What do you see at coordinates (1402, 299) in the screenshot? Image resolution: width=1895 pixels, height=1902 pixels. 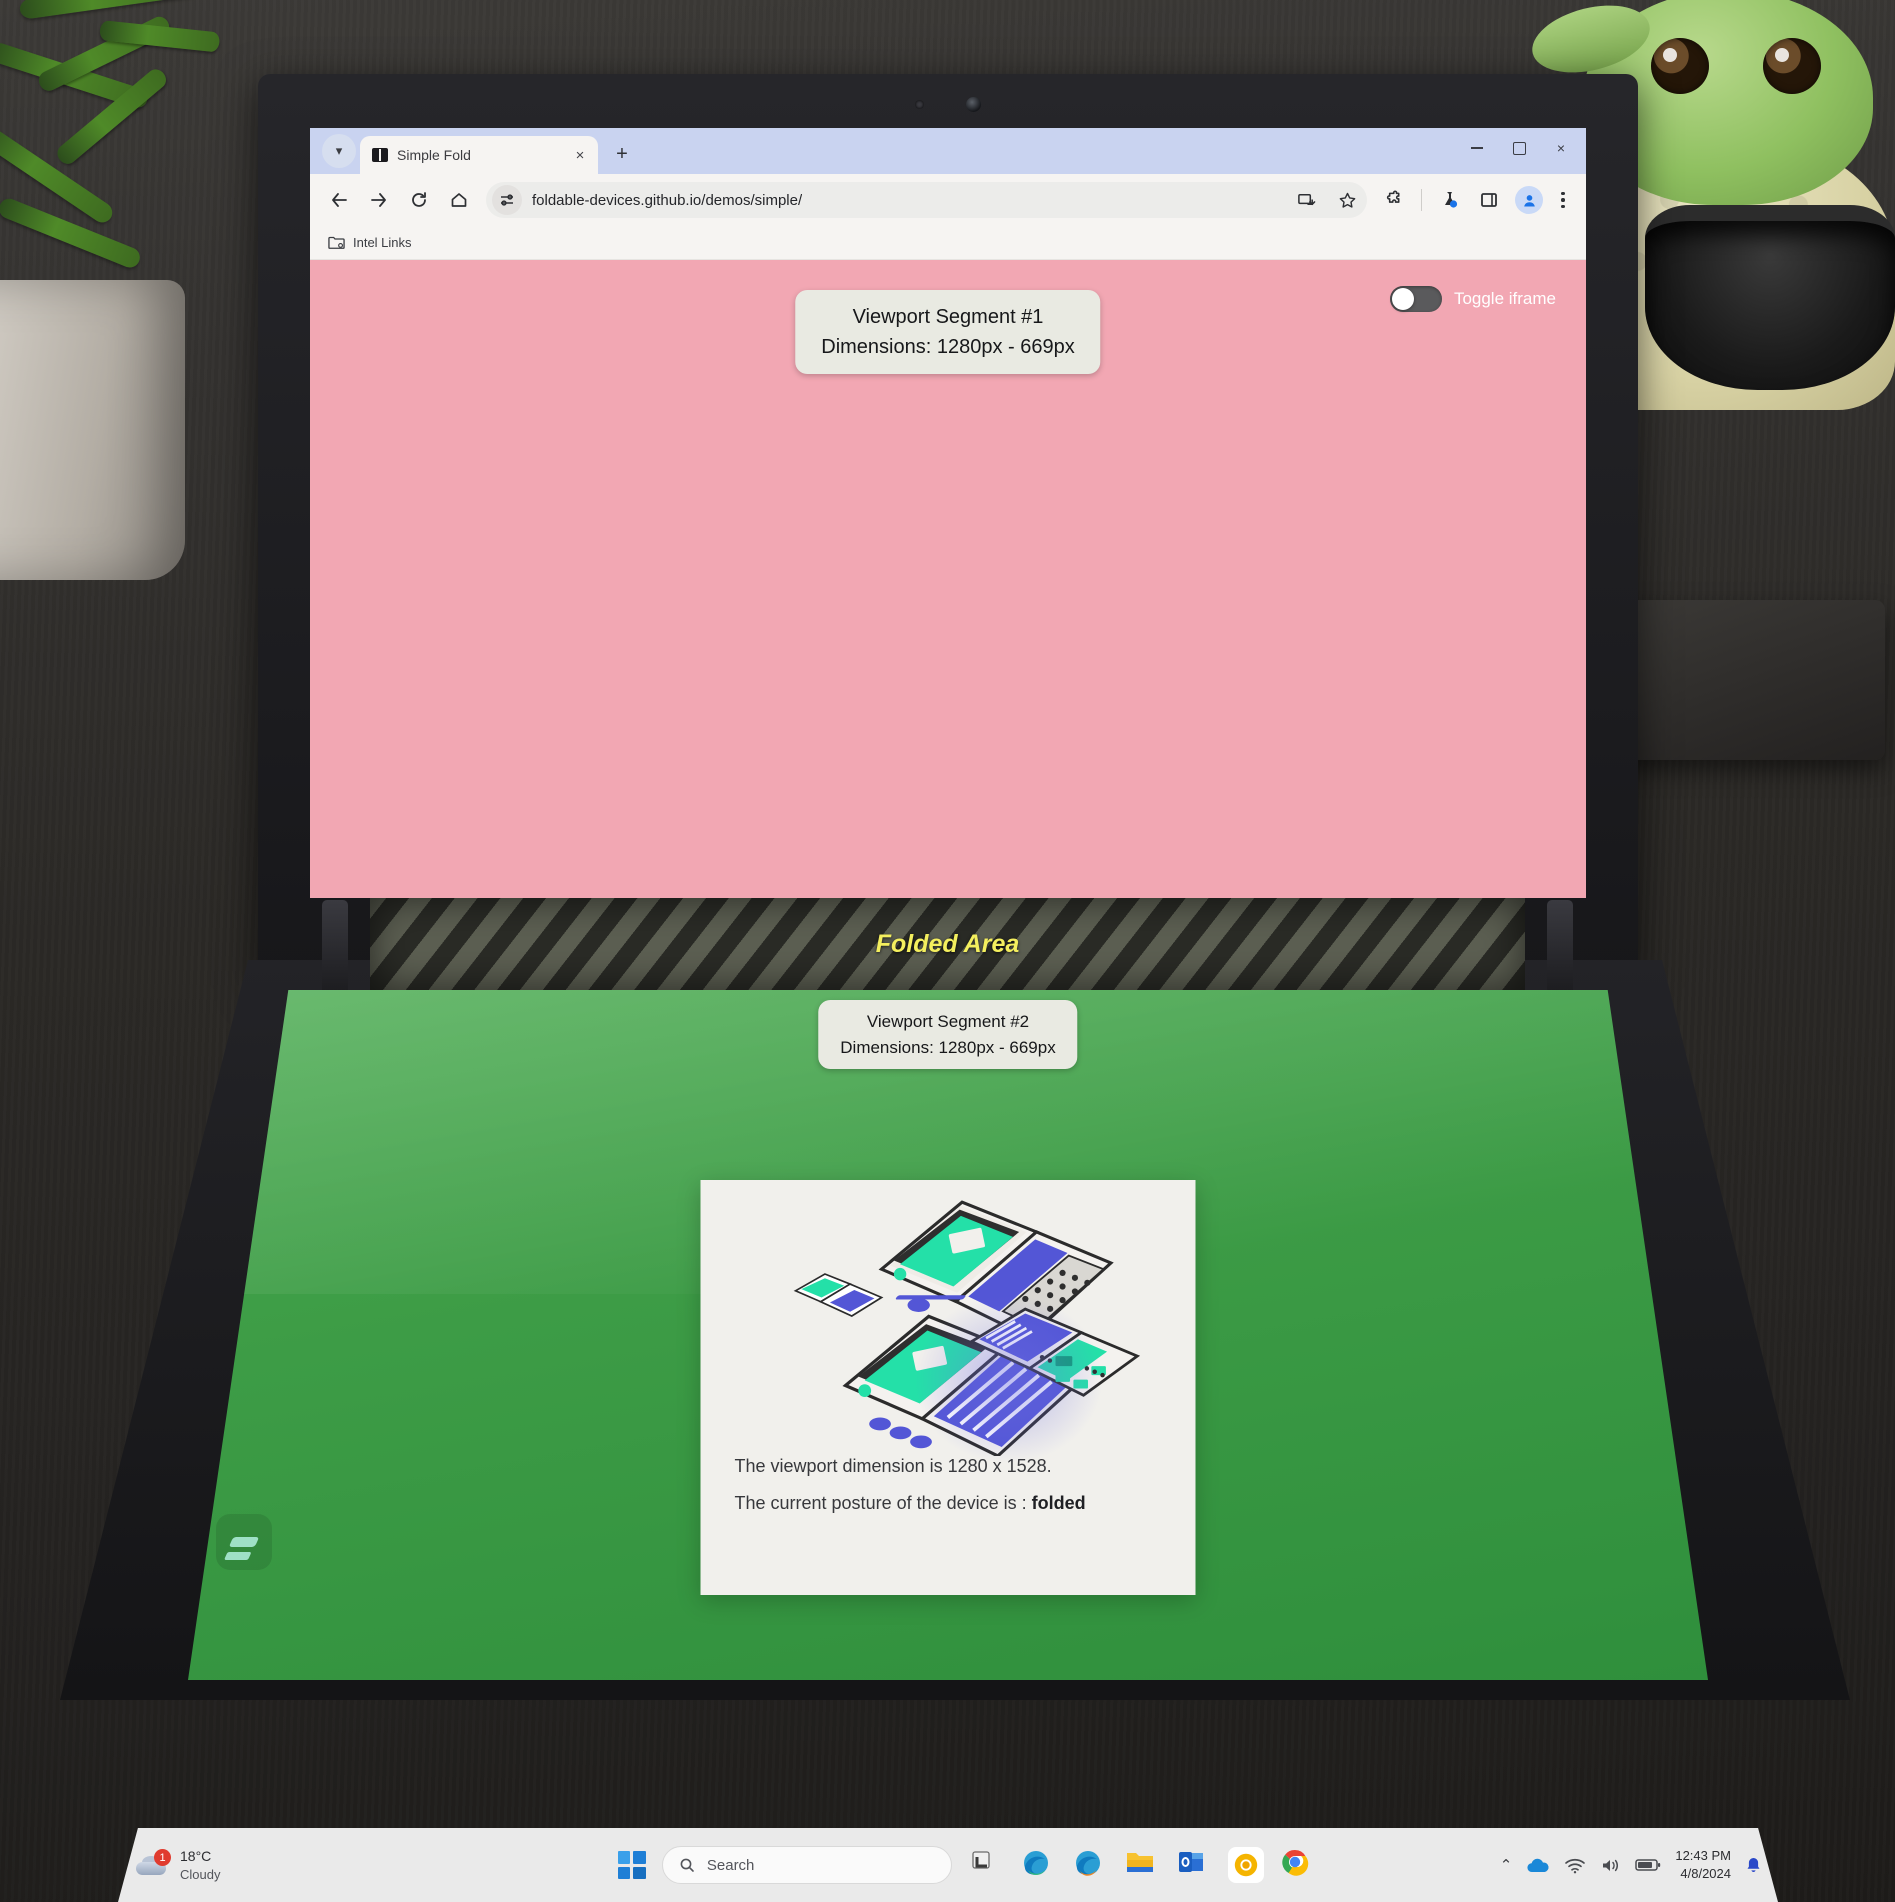 I see `toggle-knob` at bounding box center [1402, 299].